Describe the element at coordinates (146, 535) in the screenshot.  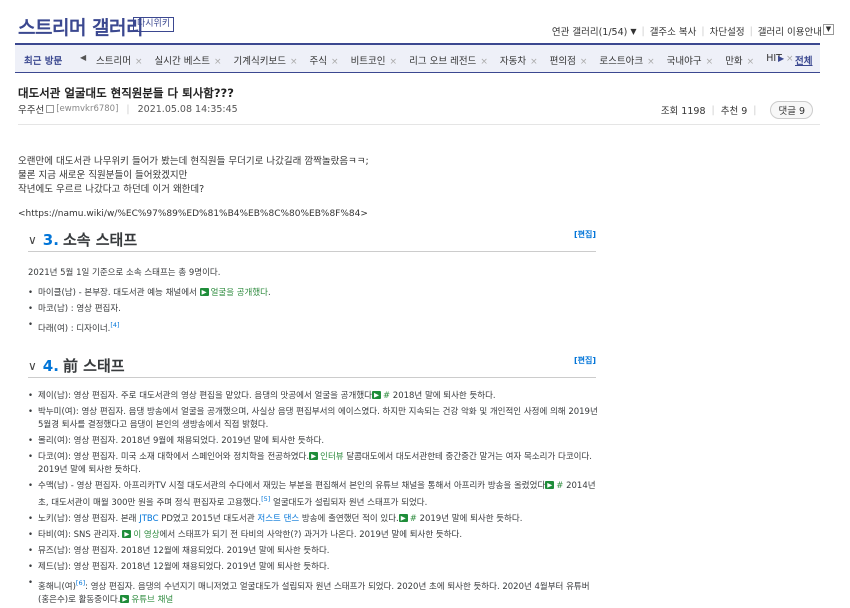
I see `wiki-link: 이 영상` at that location.